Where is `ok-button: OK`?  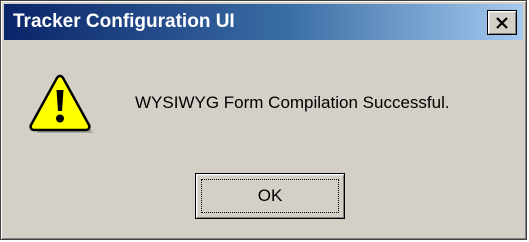
ok-button: OK is located at coordinates (270, 196).